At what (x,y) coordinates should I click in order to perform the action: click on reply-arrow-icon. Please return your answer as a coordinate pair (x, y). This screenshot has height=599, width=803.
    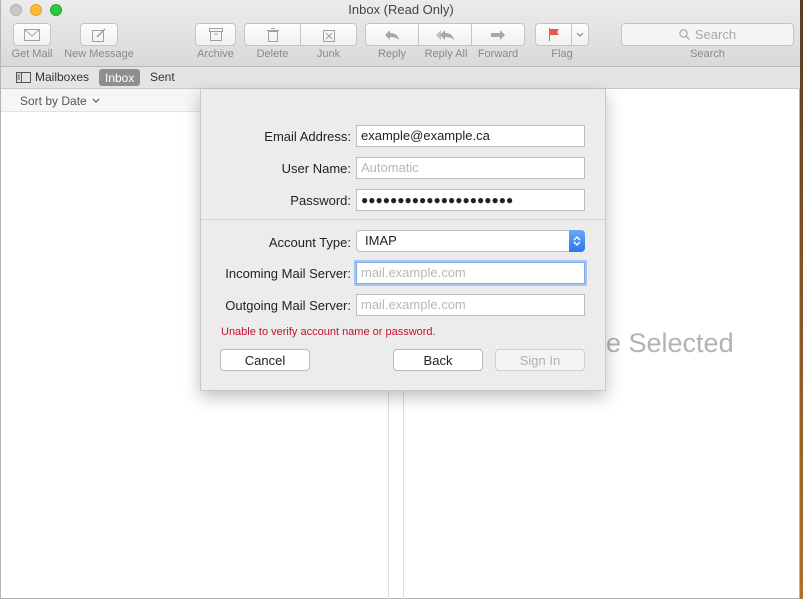
    Looking at the image, I should click on (392, 34).